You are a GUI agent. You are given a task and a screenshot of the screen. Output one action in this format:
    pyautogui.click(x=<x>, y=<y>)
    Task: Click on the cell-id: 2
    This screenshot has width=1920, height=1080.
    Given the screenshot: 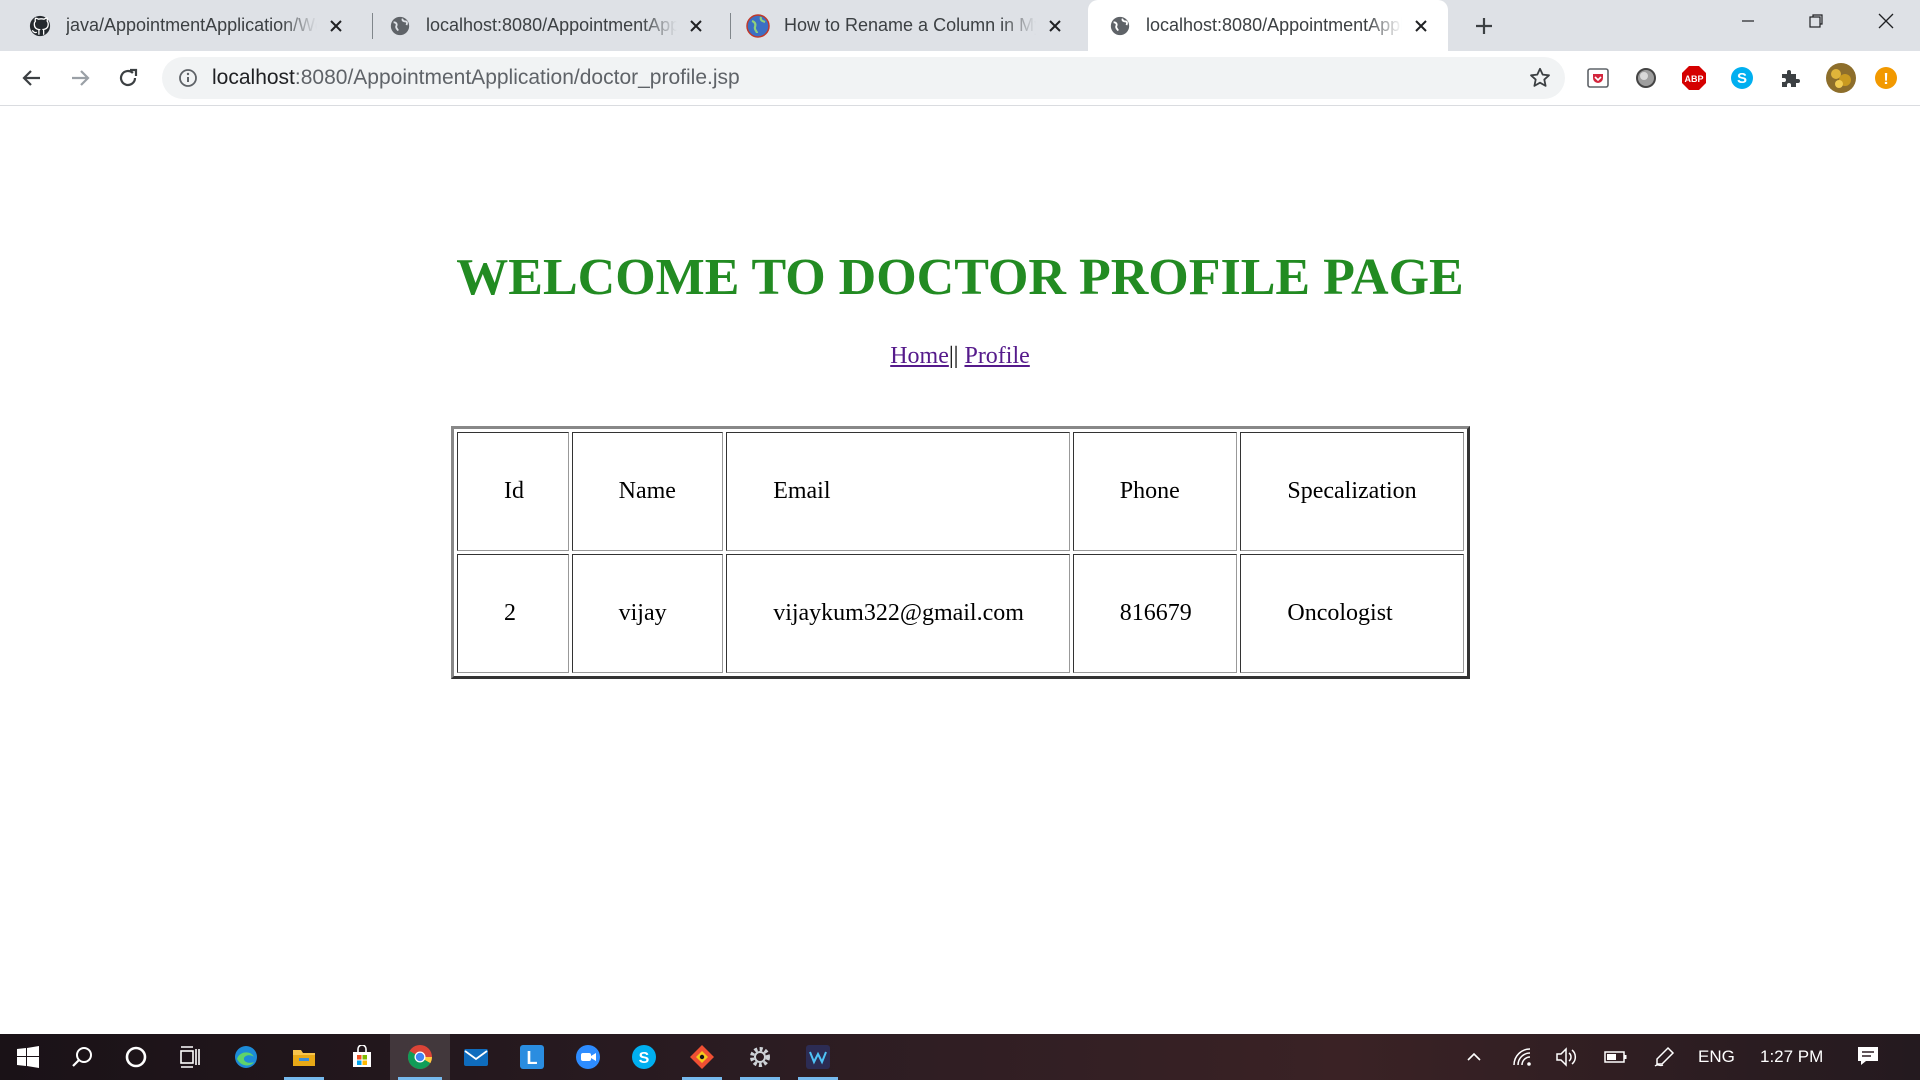 What is the action you would take?
    pyautogui.click(x=513, y=613)
    